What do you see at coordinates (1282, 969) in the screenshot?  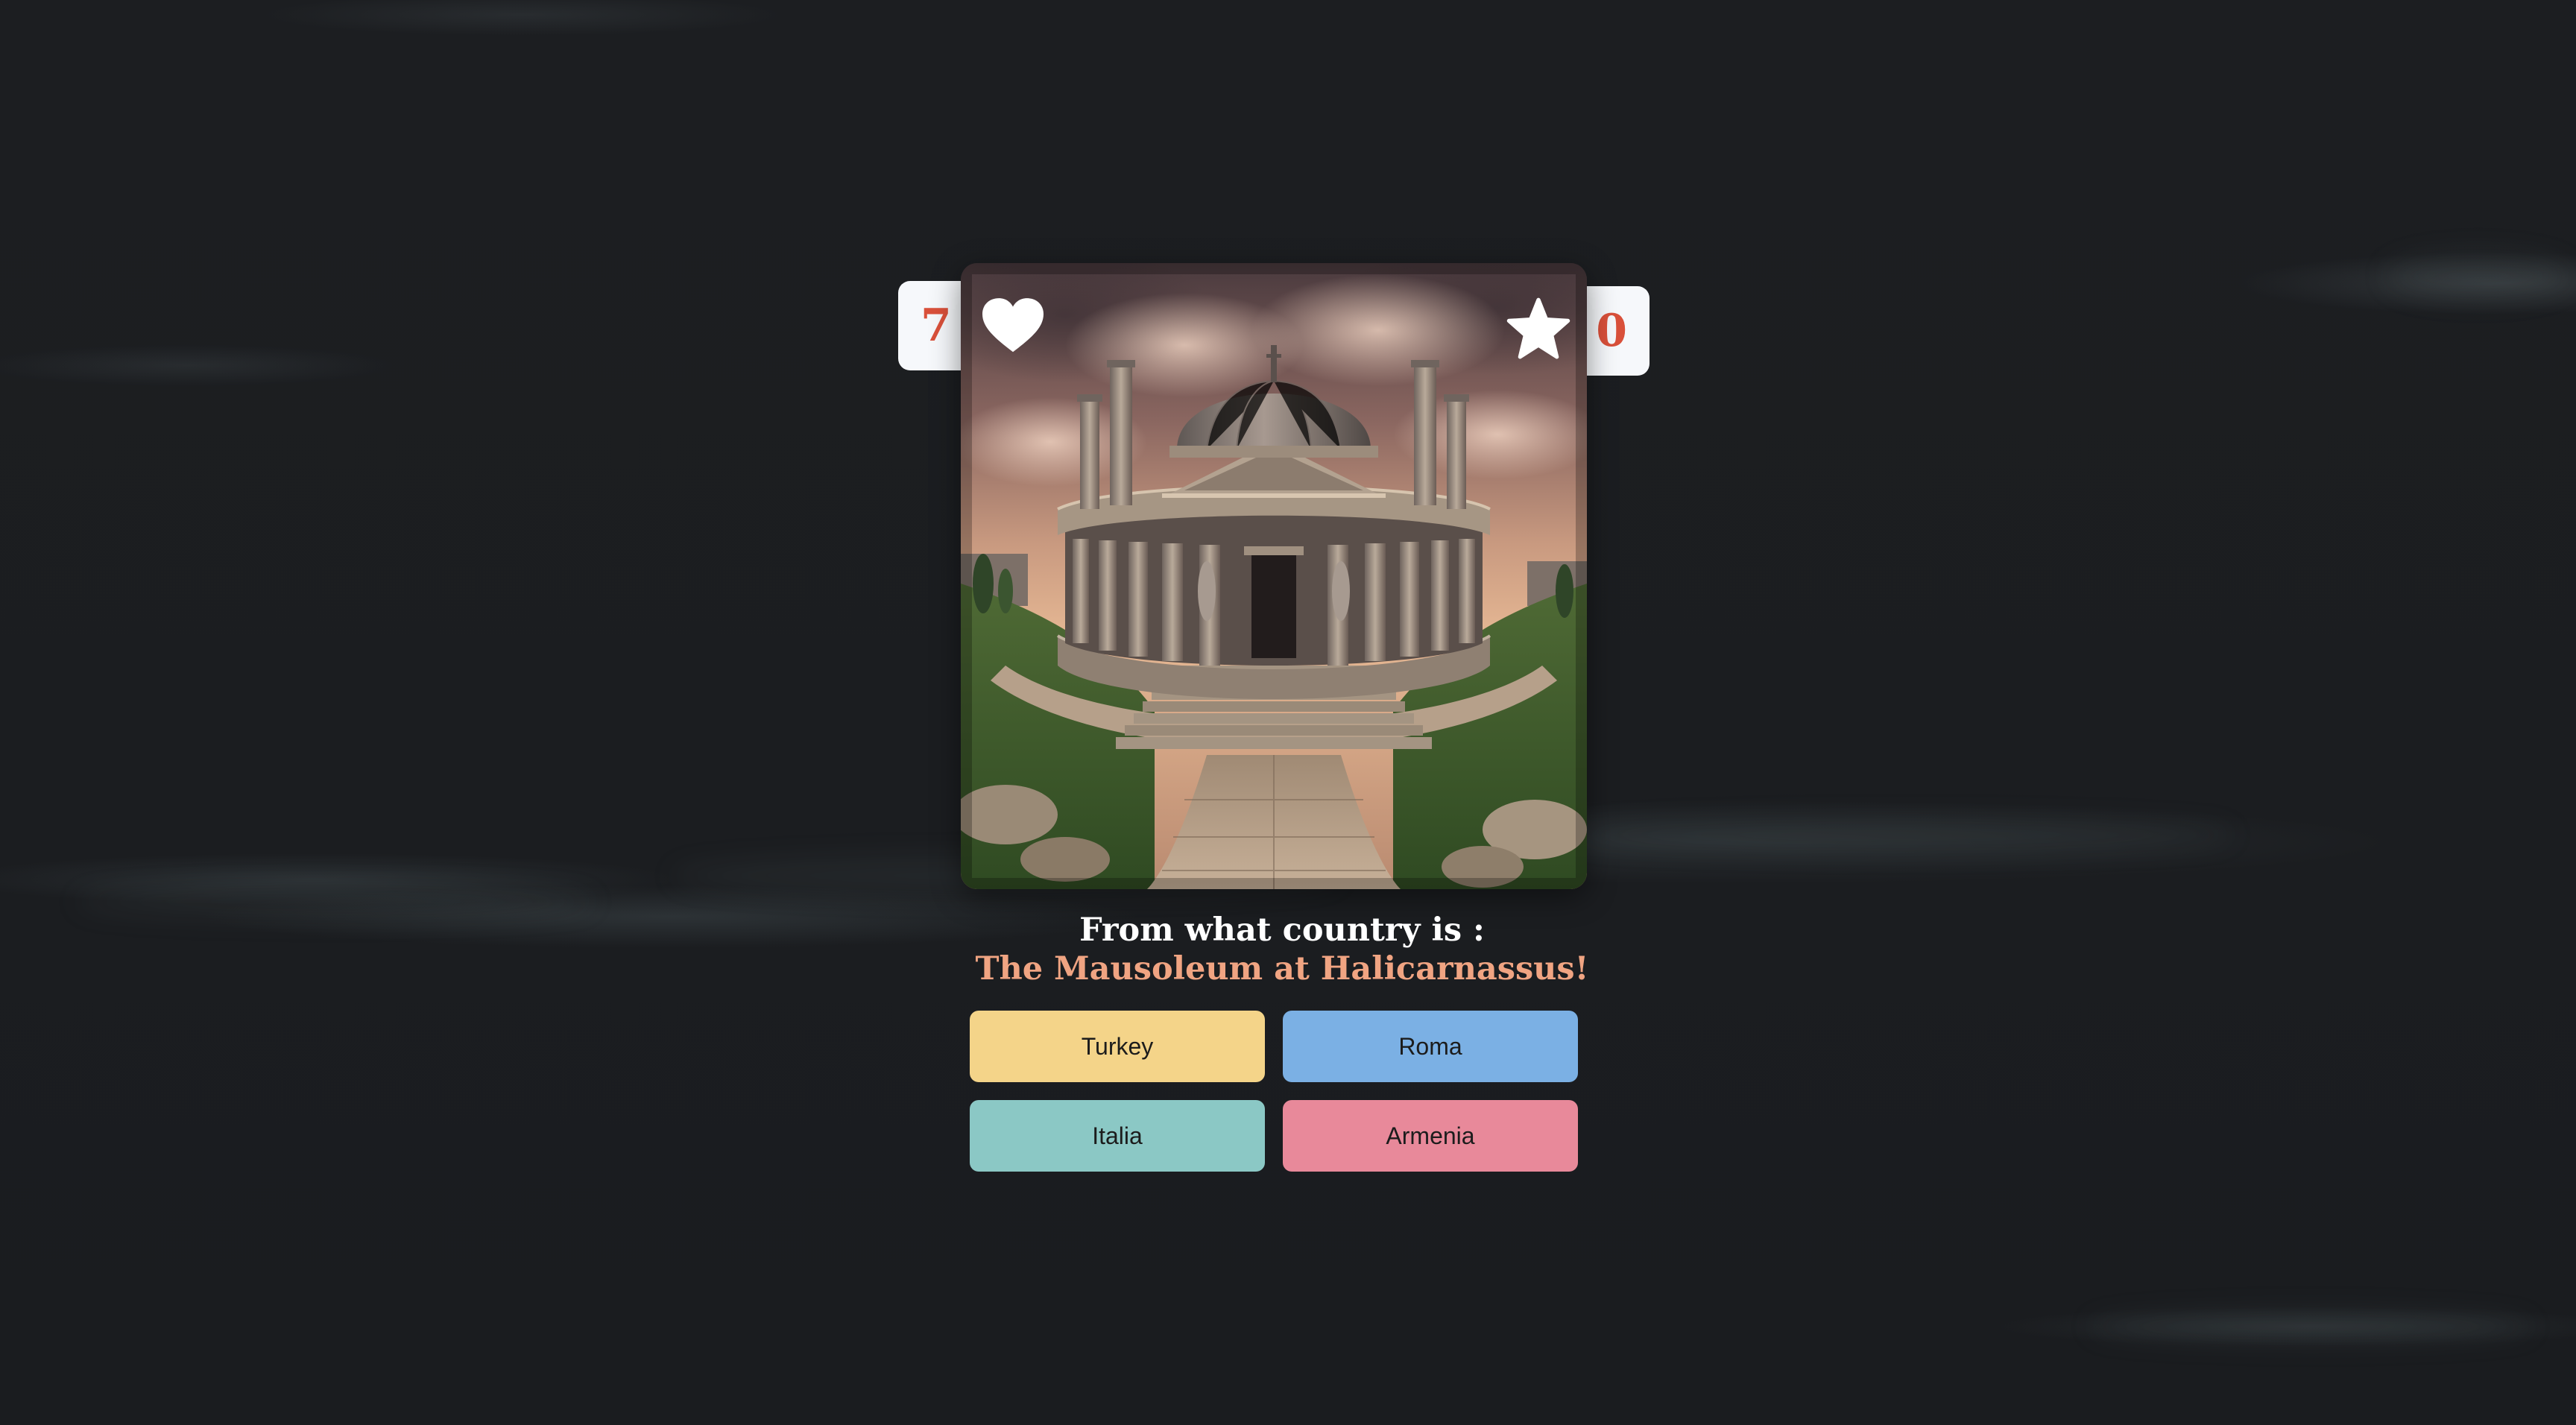 I see `question-subject: The Mausoleum at Halicarnassus!` at bounding box center [1282, 969].